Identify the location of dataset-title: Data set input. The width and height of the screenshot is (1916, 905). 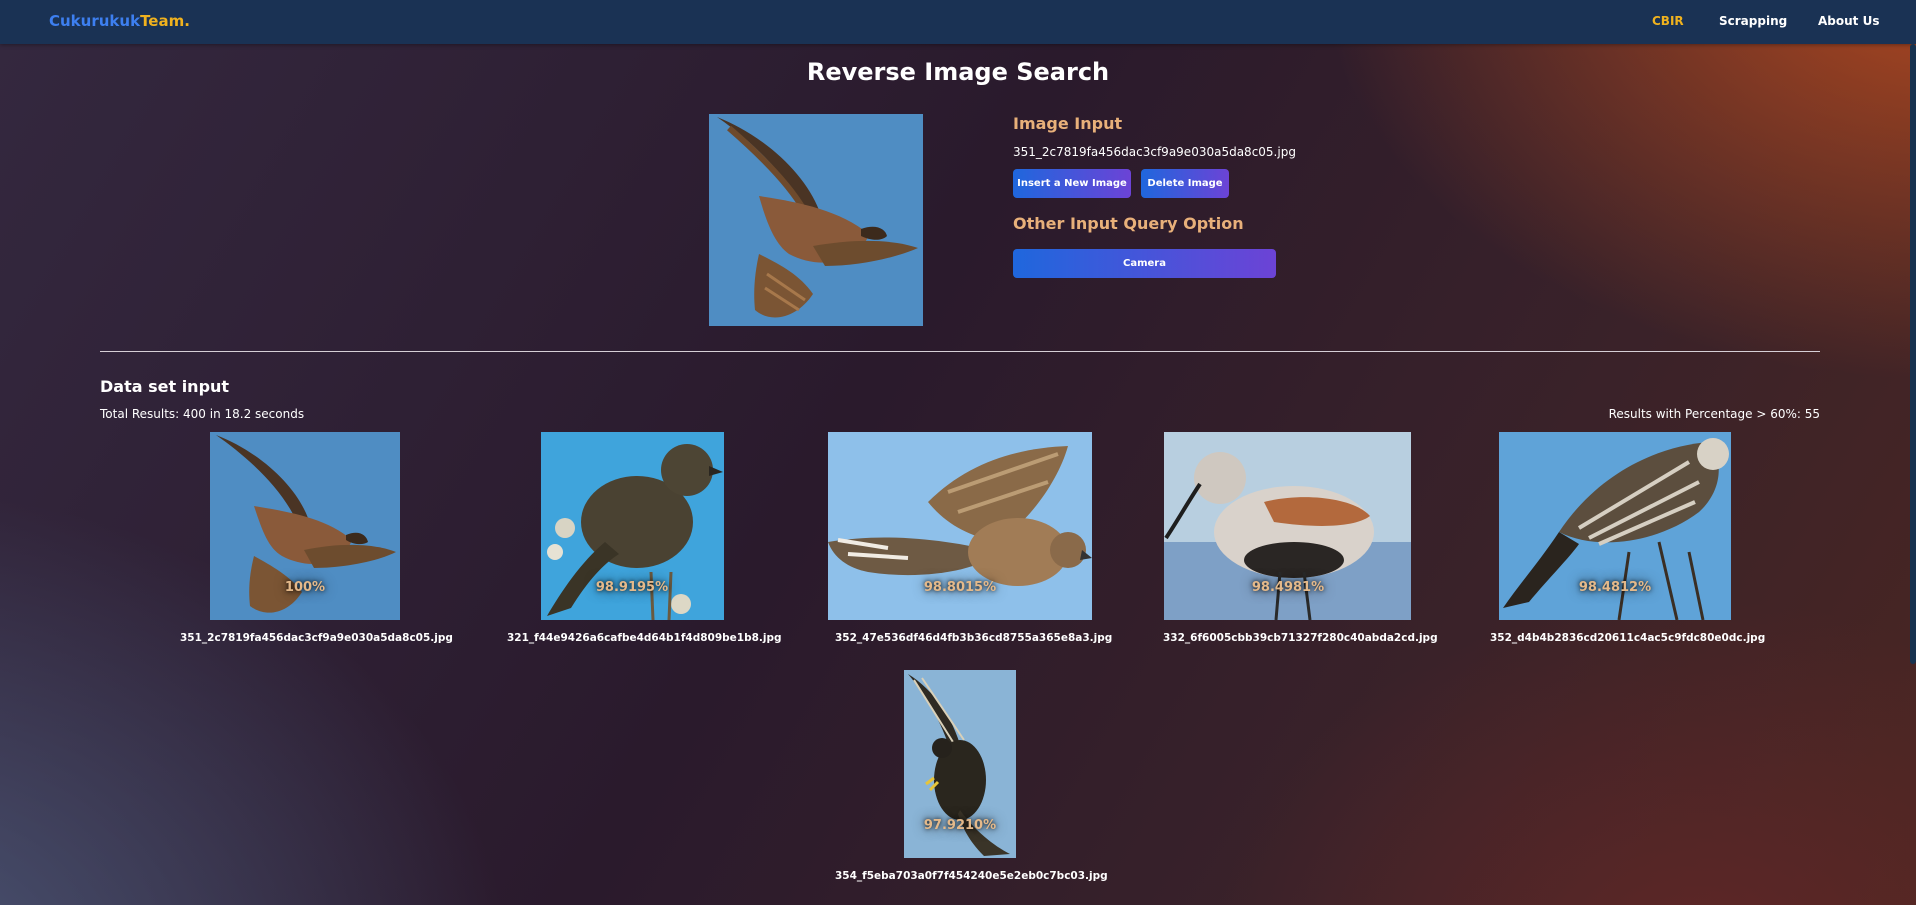
(165, 386).